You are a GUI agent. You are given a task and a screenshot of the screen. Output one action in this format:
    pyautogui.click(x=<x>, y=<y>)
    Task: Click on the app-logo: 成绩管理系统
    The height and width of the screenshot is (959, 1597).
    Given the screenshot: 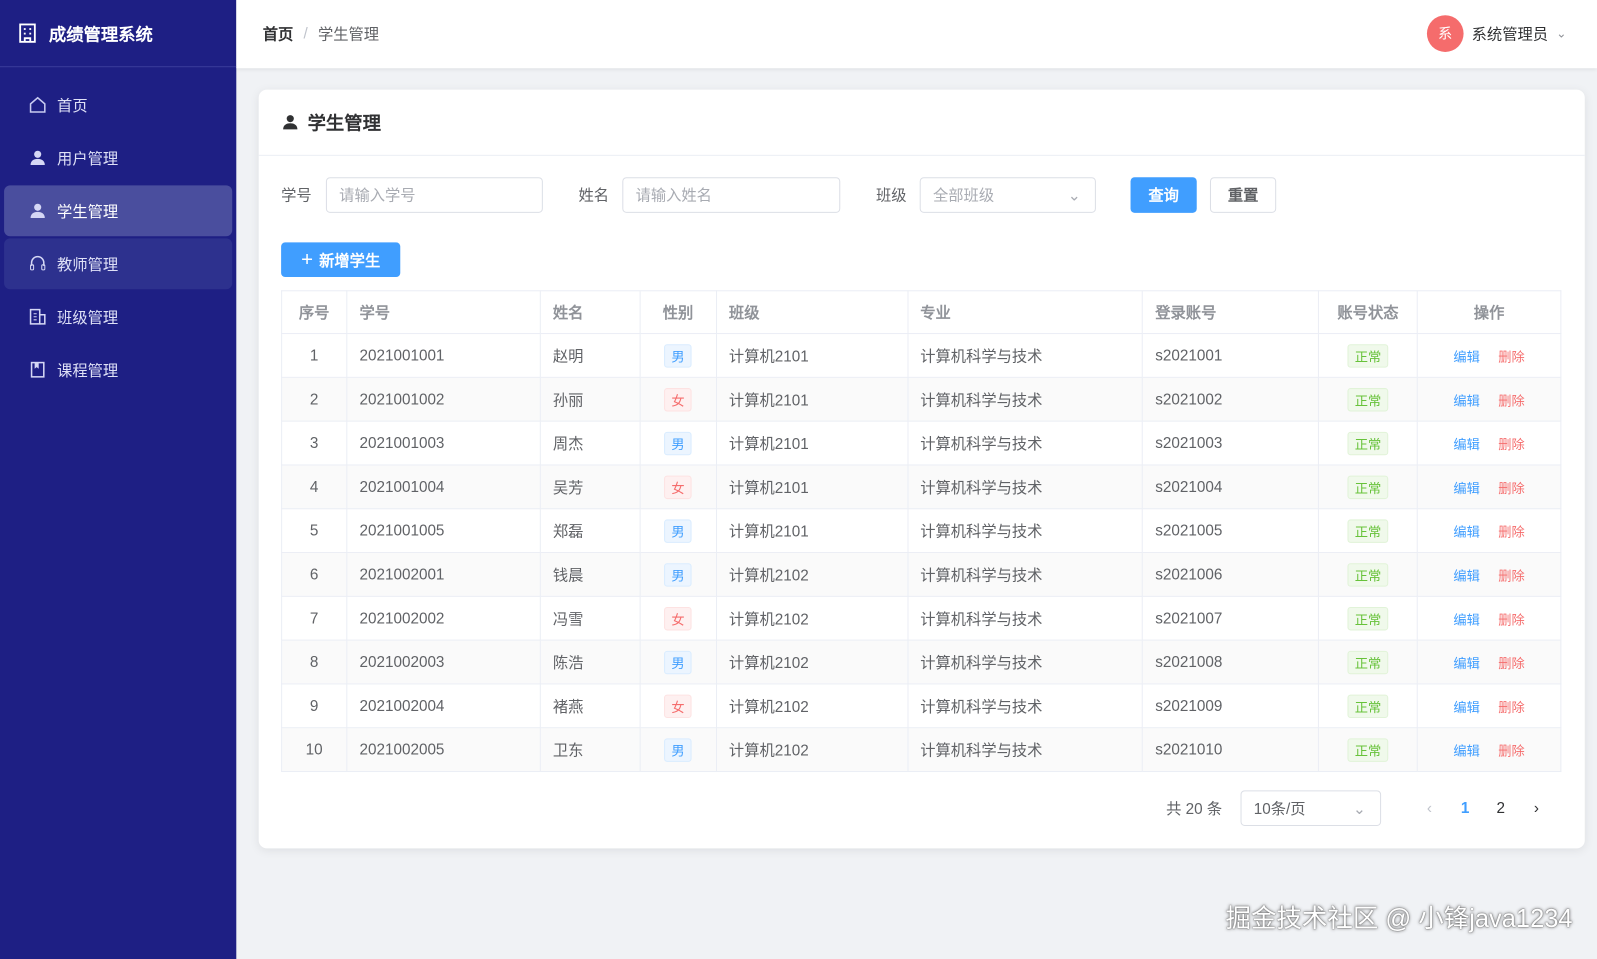 What is the action you would take?
    pyautogui.click(x=118, y=34)
    